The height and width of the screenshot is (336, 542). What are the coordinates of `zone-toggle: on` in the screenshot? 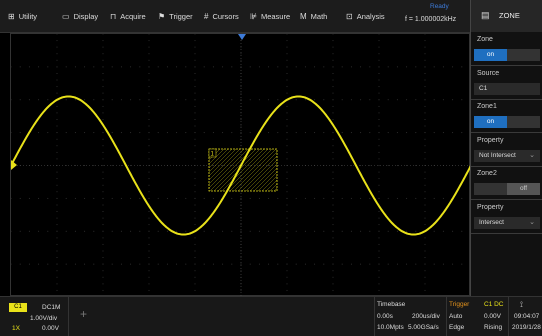 It's located at (507, 55).